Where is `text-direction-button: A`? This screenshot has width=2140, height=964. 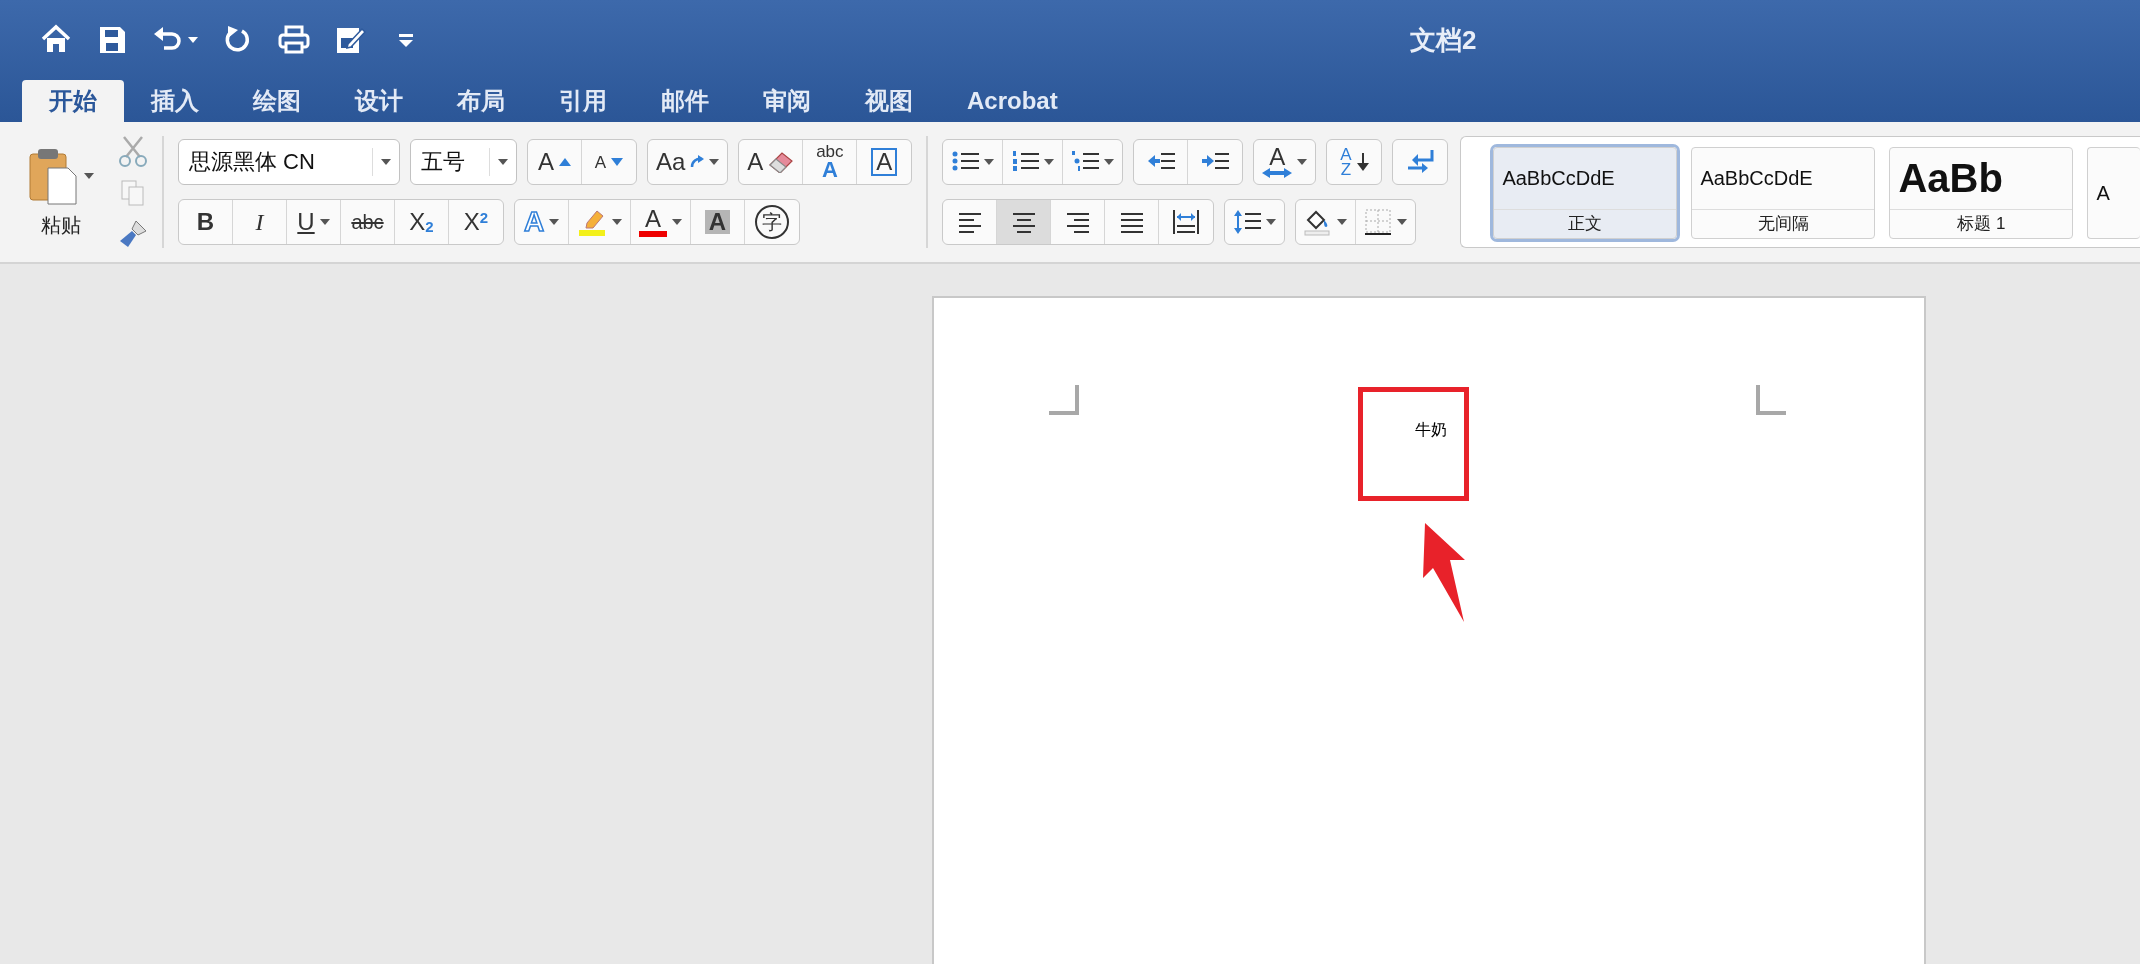
text-direction-button: A is located at coordinates (1285, 162).